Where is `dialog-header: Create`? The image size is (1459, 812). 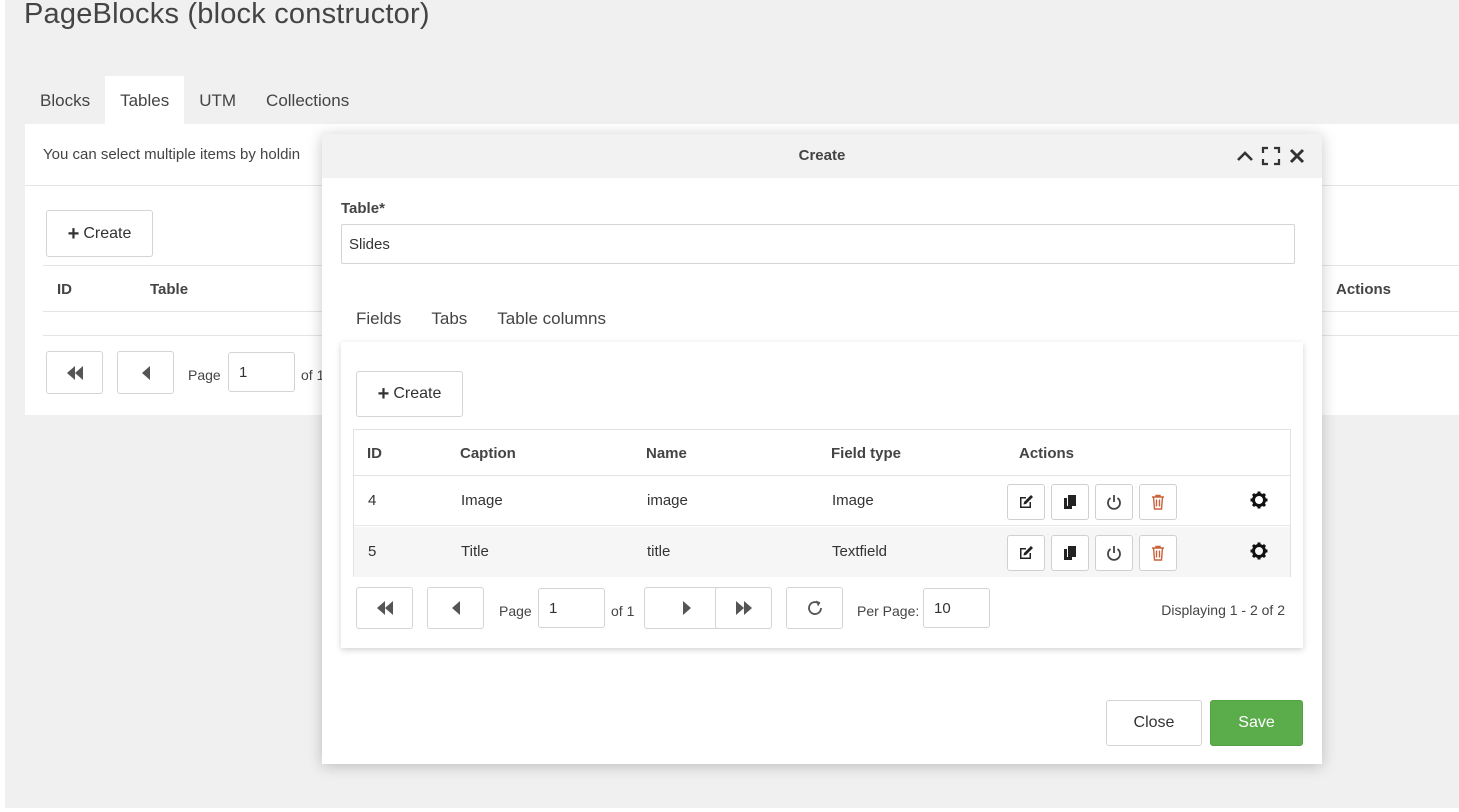 dialog-header: Create is located at coordinates (822, 156).